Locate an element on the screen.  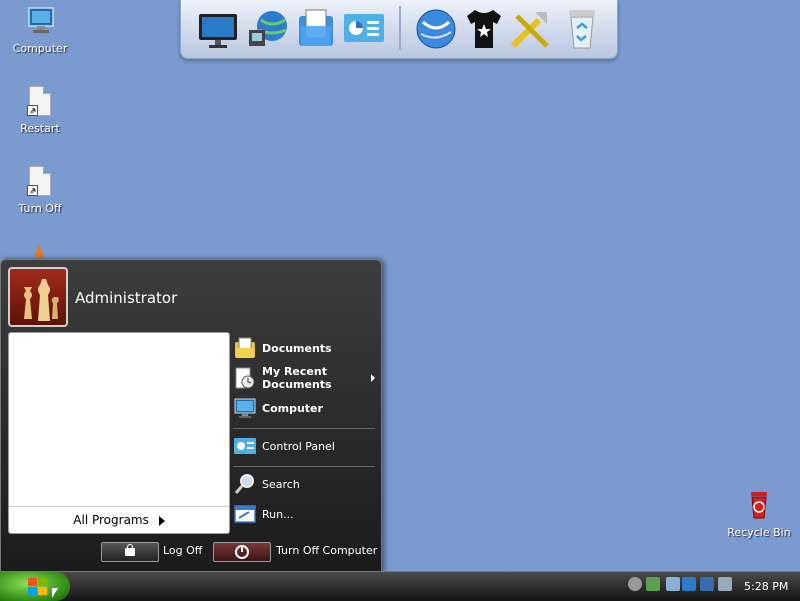
lock-icon is located at coordinates (130, 552).